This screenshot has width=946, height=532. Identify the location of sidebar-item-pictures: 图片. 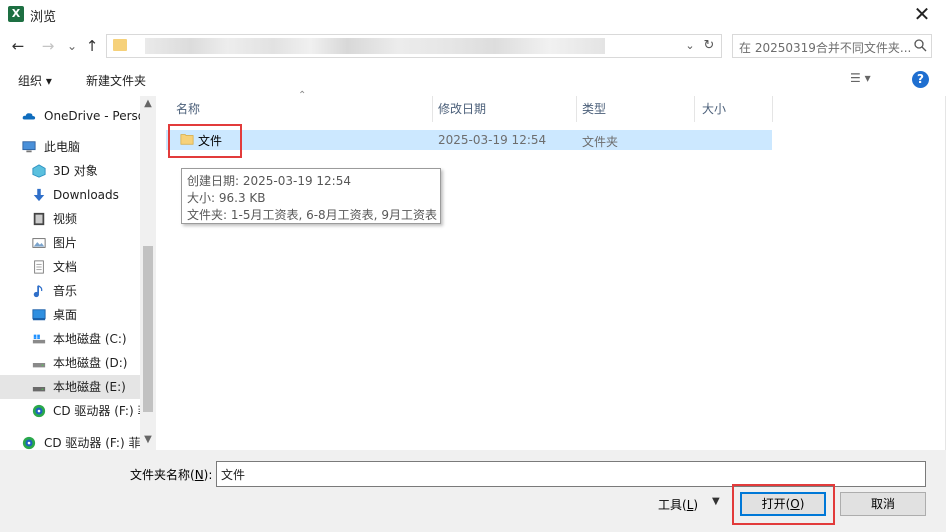
(70, 243).